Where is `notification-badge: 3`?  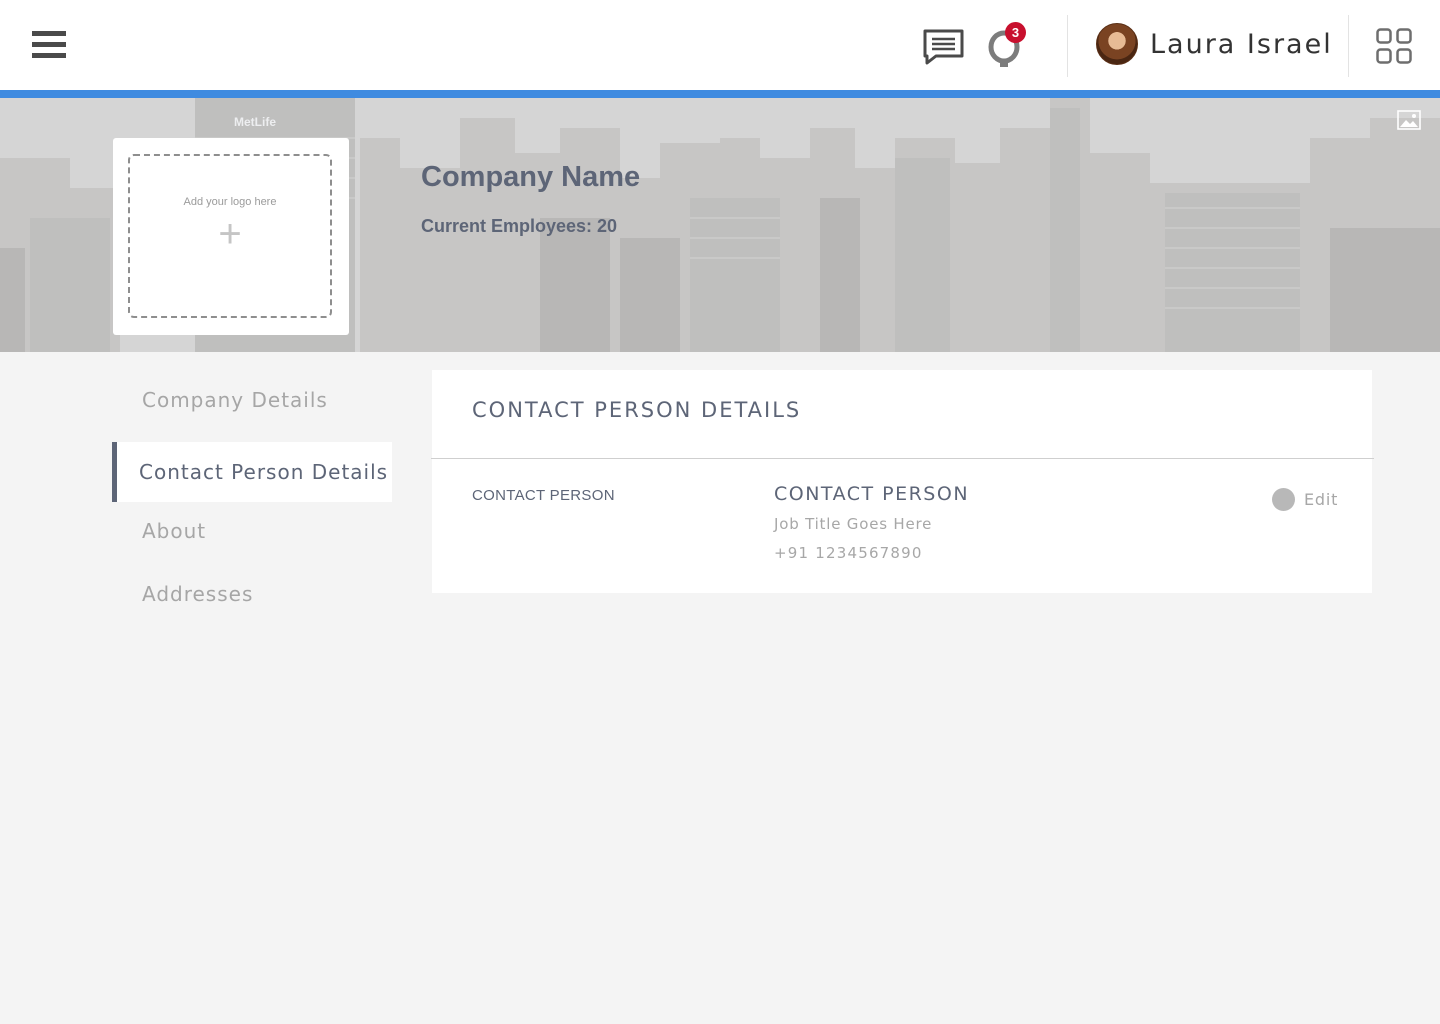 notification-badge: 3 is located at coordinates (1015, 32).